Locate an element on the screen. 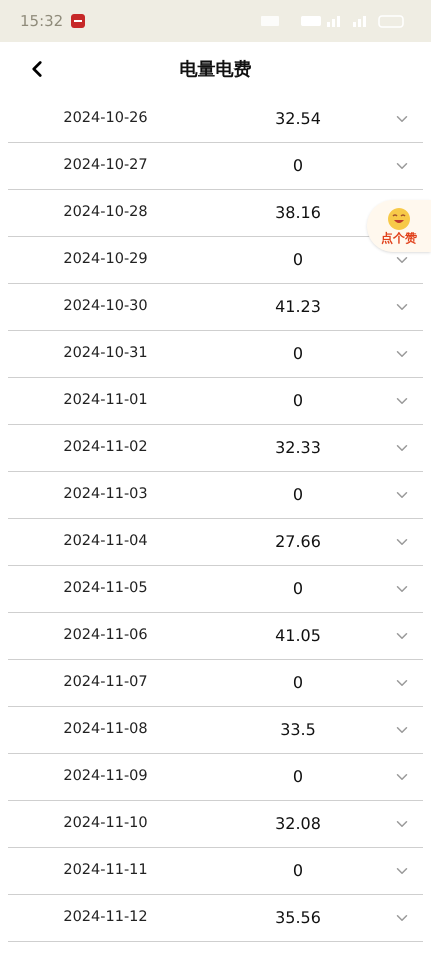 Image resolution: width=431 pixels, height=960 pixels. value-text: 35.56 is located at coordinates (298, 918).